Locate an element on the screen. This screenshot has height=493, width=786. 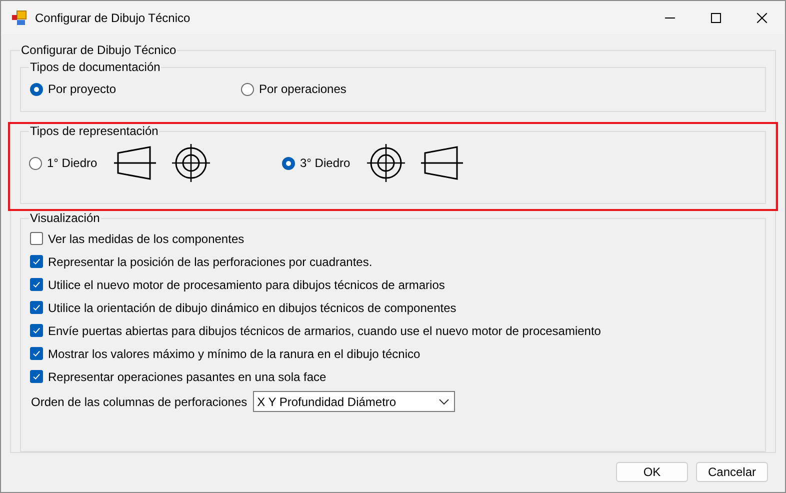
maximize-icon is located at coordinates (716, 17).